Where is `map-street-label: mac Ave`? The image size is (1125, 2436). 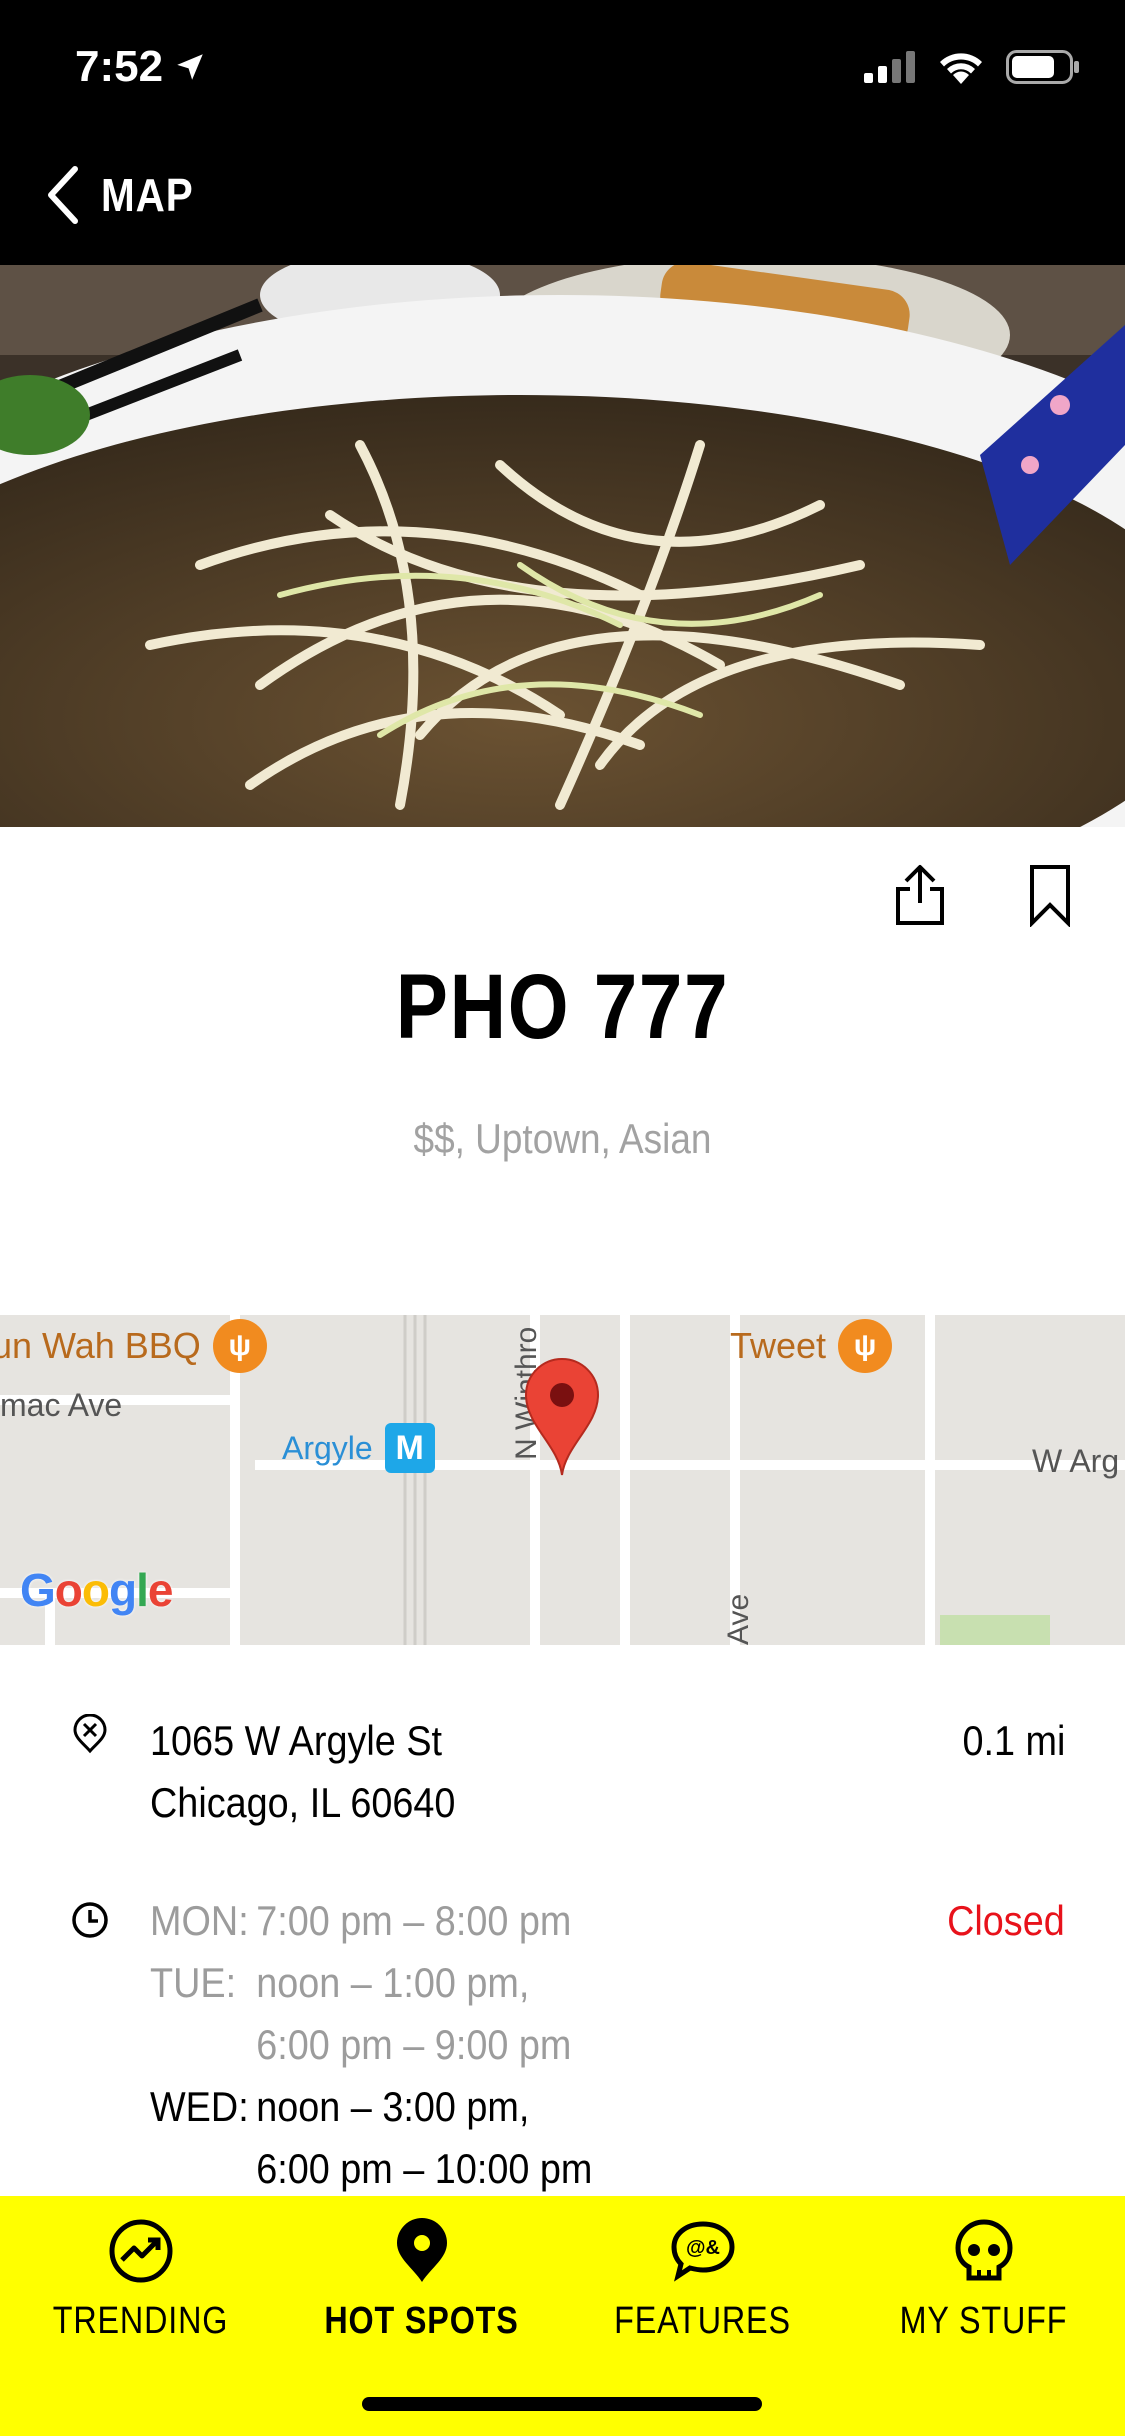 map-street-label: mac Ave is located at coordinates (61, 1405).